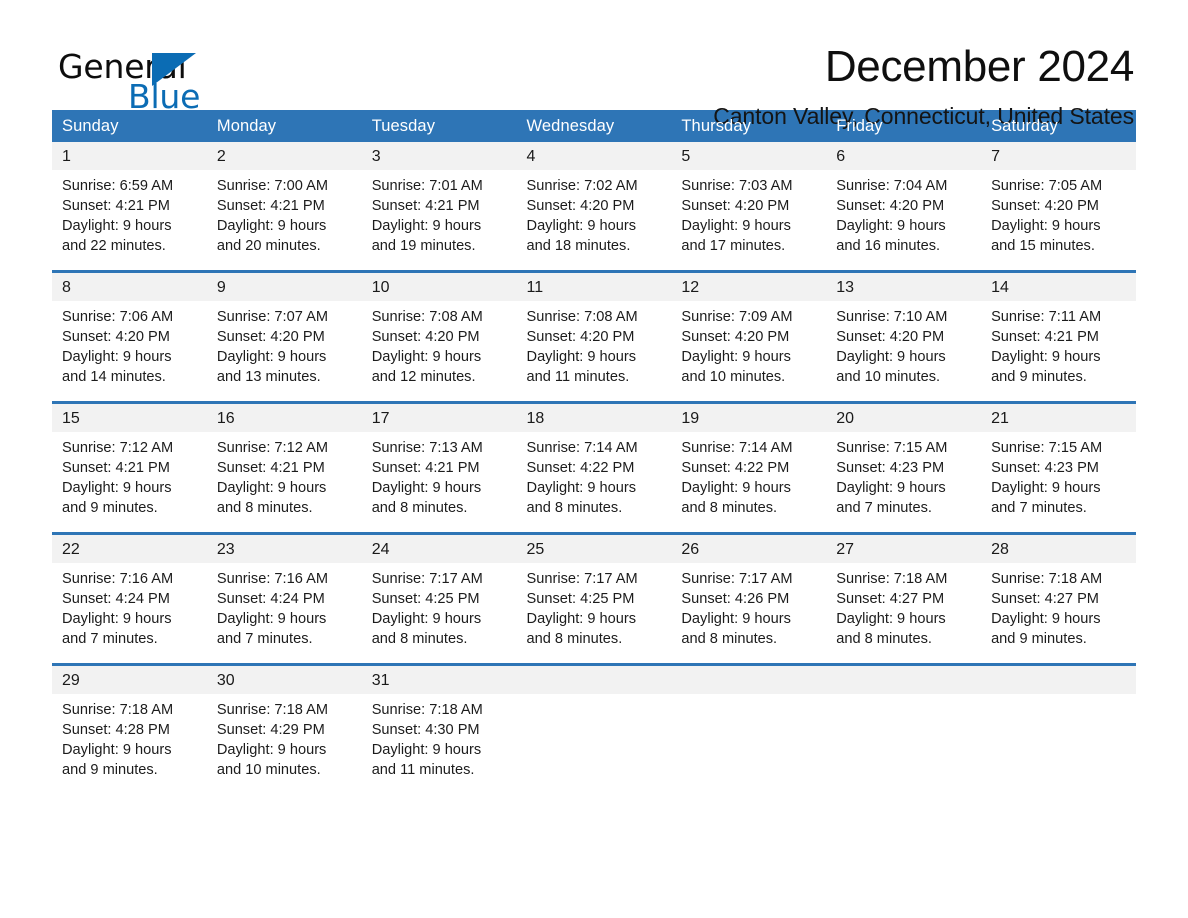 This screenshot has width=1188, height=918. I want to click on day-number: 22, so click(129, 549).